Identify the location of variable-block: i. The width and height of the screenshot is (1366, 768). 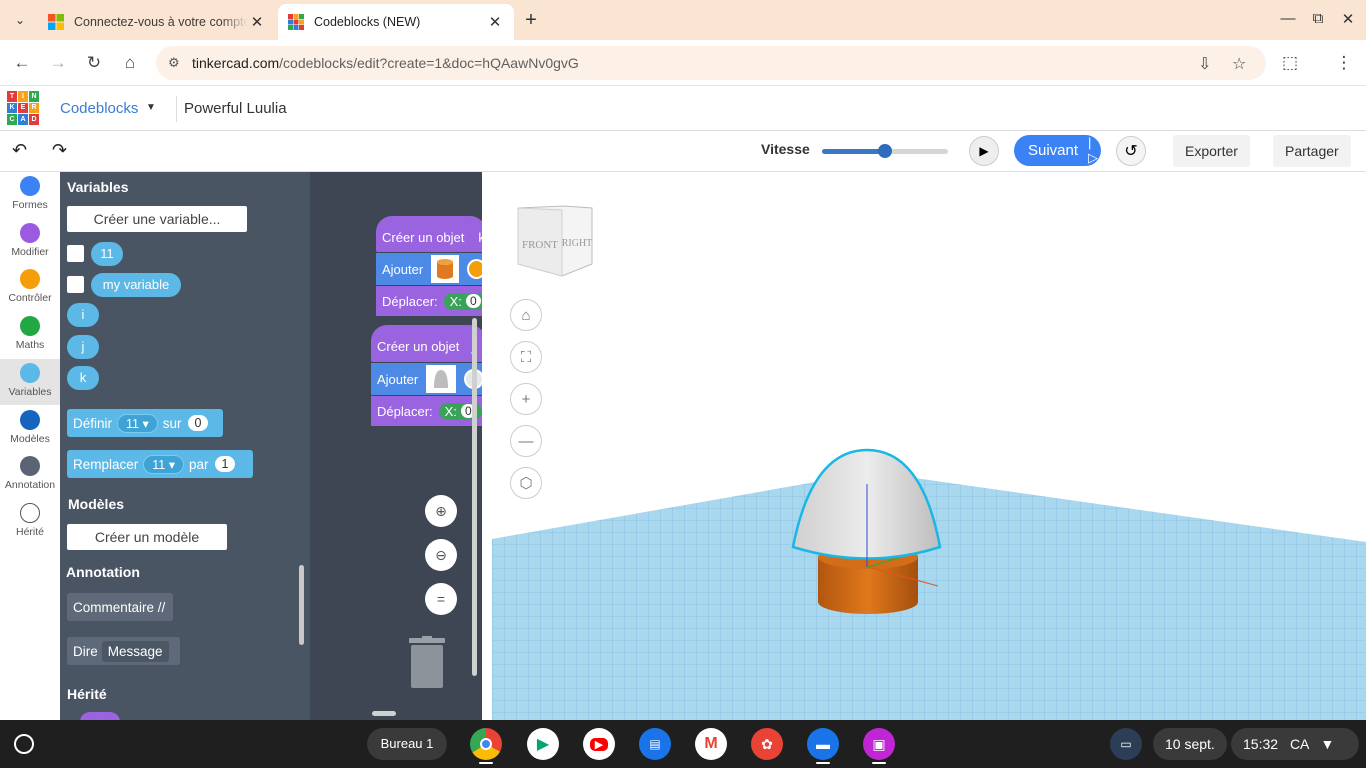
(83, 315).